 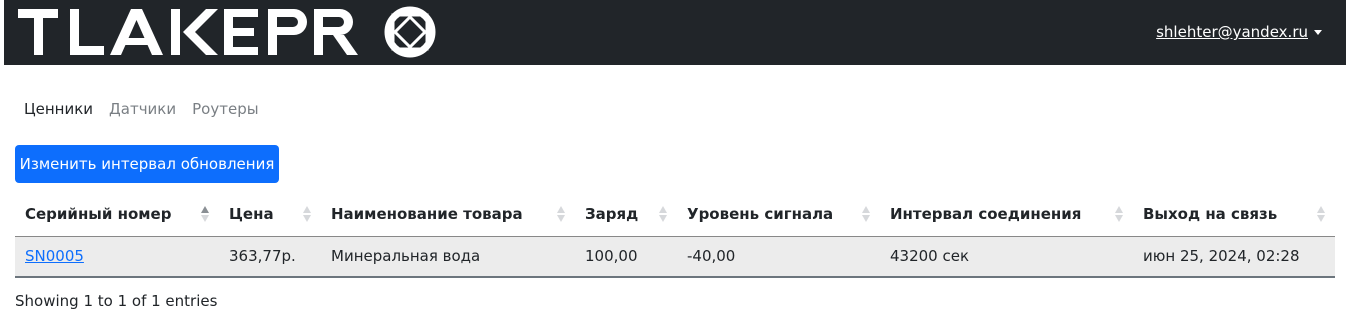 What do you see at coordinates (427, 213) in the screenshot?
I see `column-header-label: Наименование товара` at bounding box center [427, 213].